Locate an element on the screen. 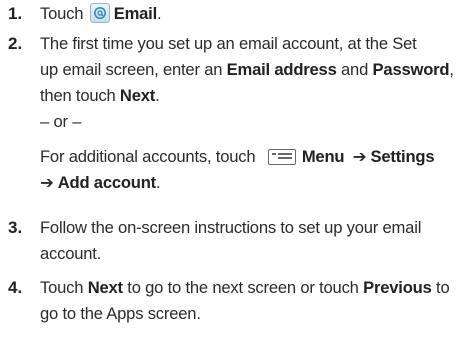 This screenshot has height=337, width=472. step-text: Touch Email. is located at coordinates (101, 13).